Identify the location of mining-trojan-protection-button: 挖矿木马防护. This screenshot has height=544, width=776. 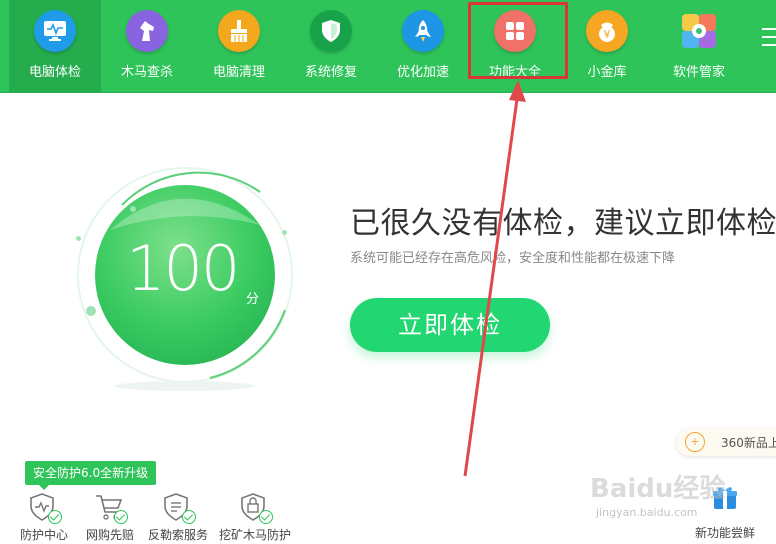
(255, 517).